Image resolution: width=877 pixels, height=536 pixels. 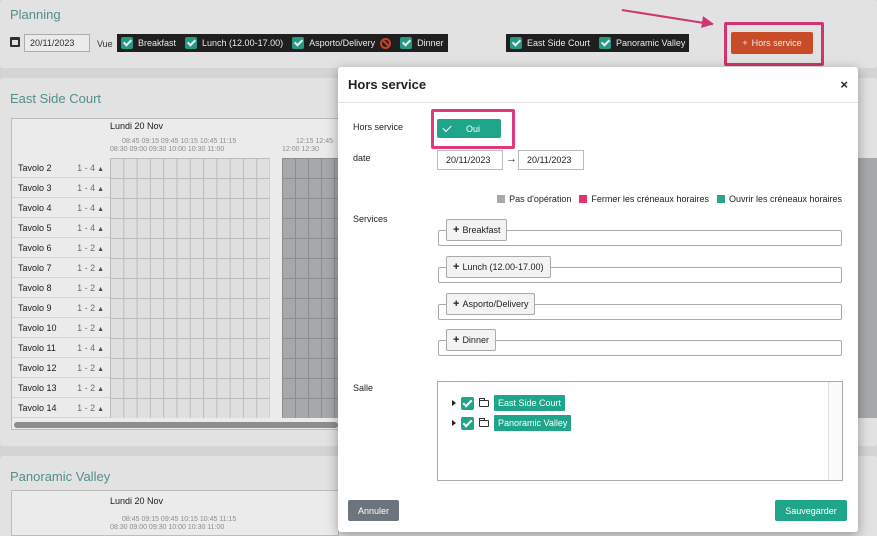 I want to click on arrow-right-icon: →, so click(x=511, y=159).